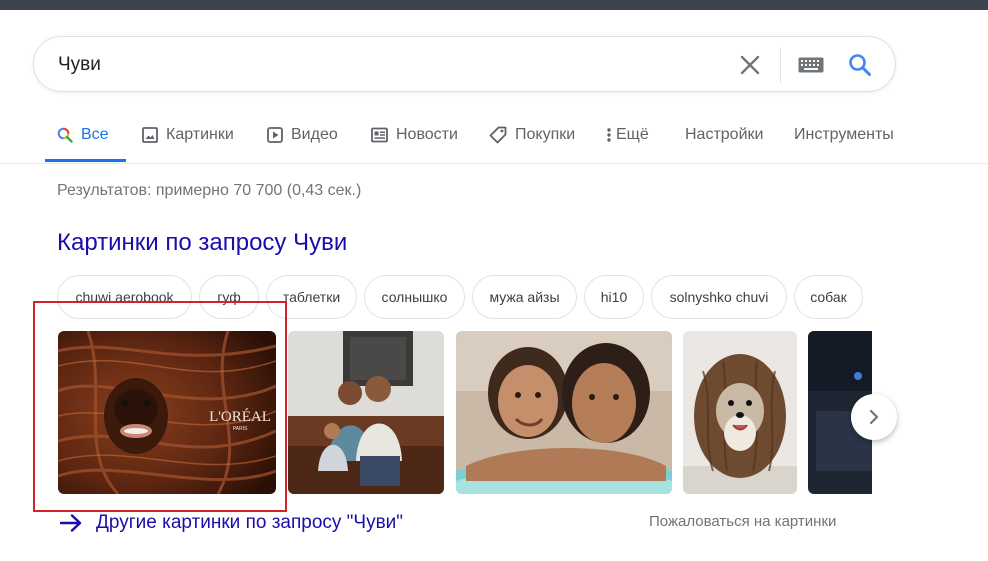 The width and height of the screenshot is (988, 561). I want to click on clear-button, so click(750, 65).